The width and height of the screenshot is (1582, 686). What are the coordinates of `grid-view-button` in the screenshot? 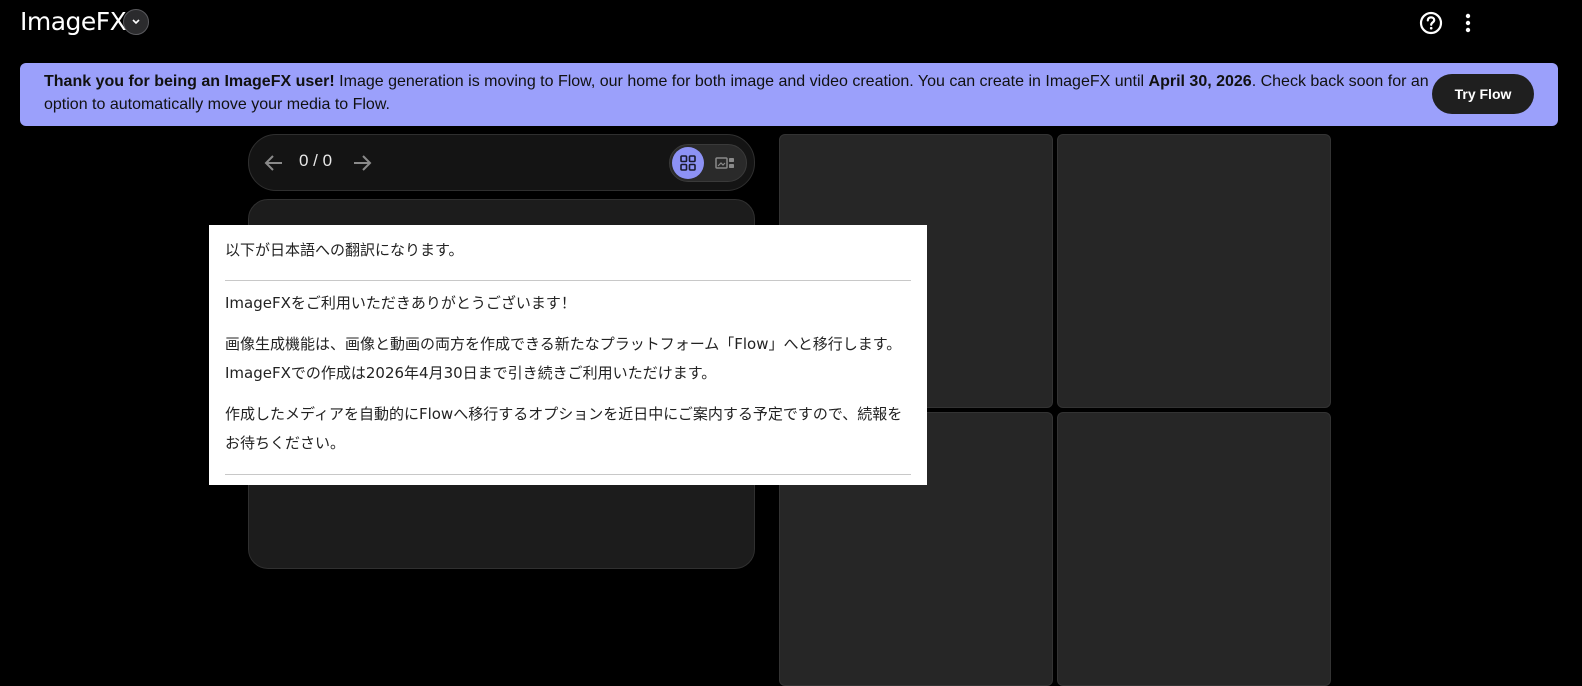 It's located at (688, 163).